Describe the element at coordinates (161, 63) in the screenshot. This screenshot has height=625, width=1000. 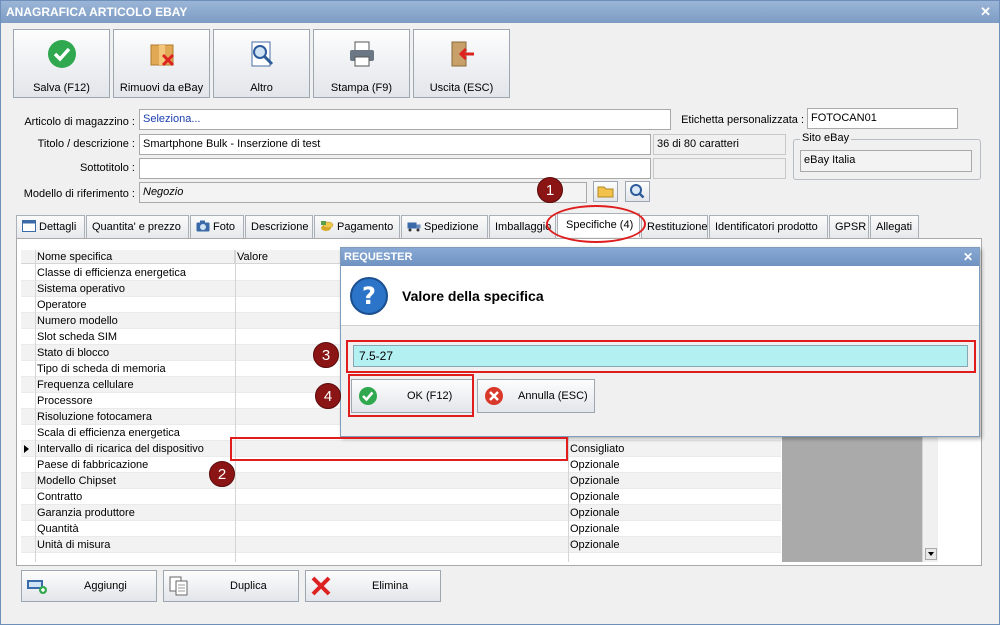
I see `remove-from-ebay-button: Rimuovi da eBay` at that location.